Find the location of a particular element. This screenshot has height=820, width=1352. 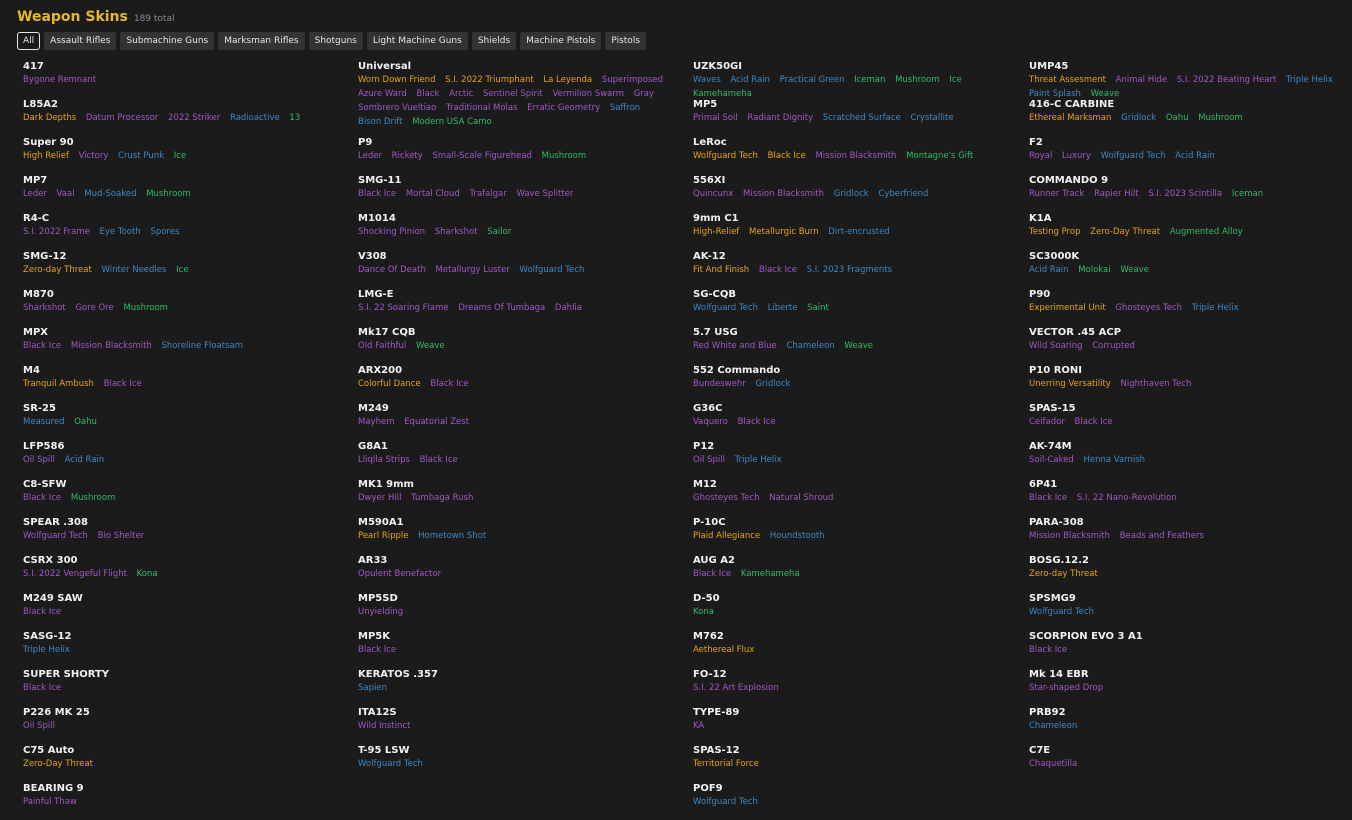

skin-name: Saint is located at coordinates (818, 308).